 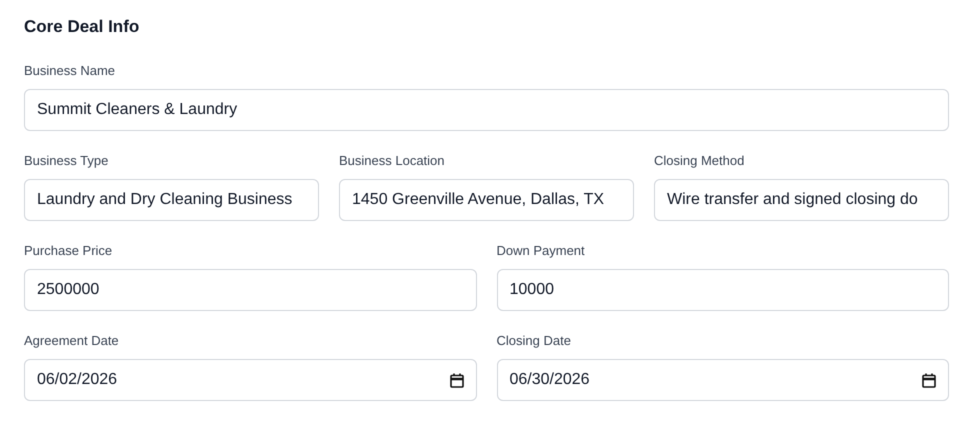 I want to click on field-label: Business Type, so click(x=66, y=161).